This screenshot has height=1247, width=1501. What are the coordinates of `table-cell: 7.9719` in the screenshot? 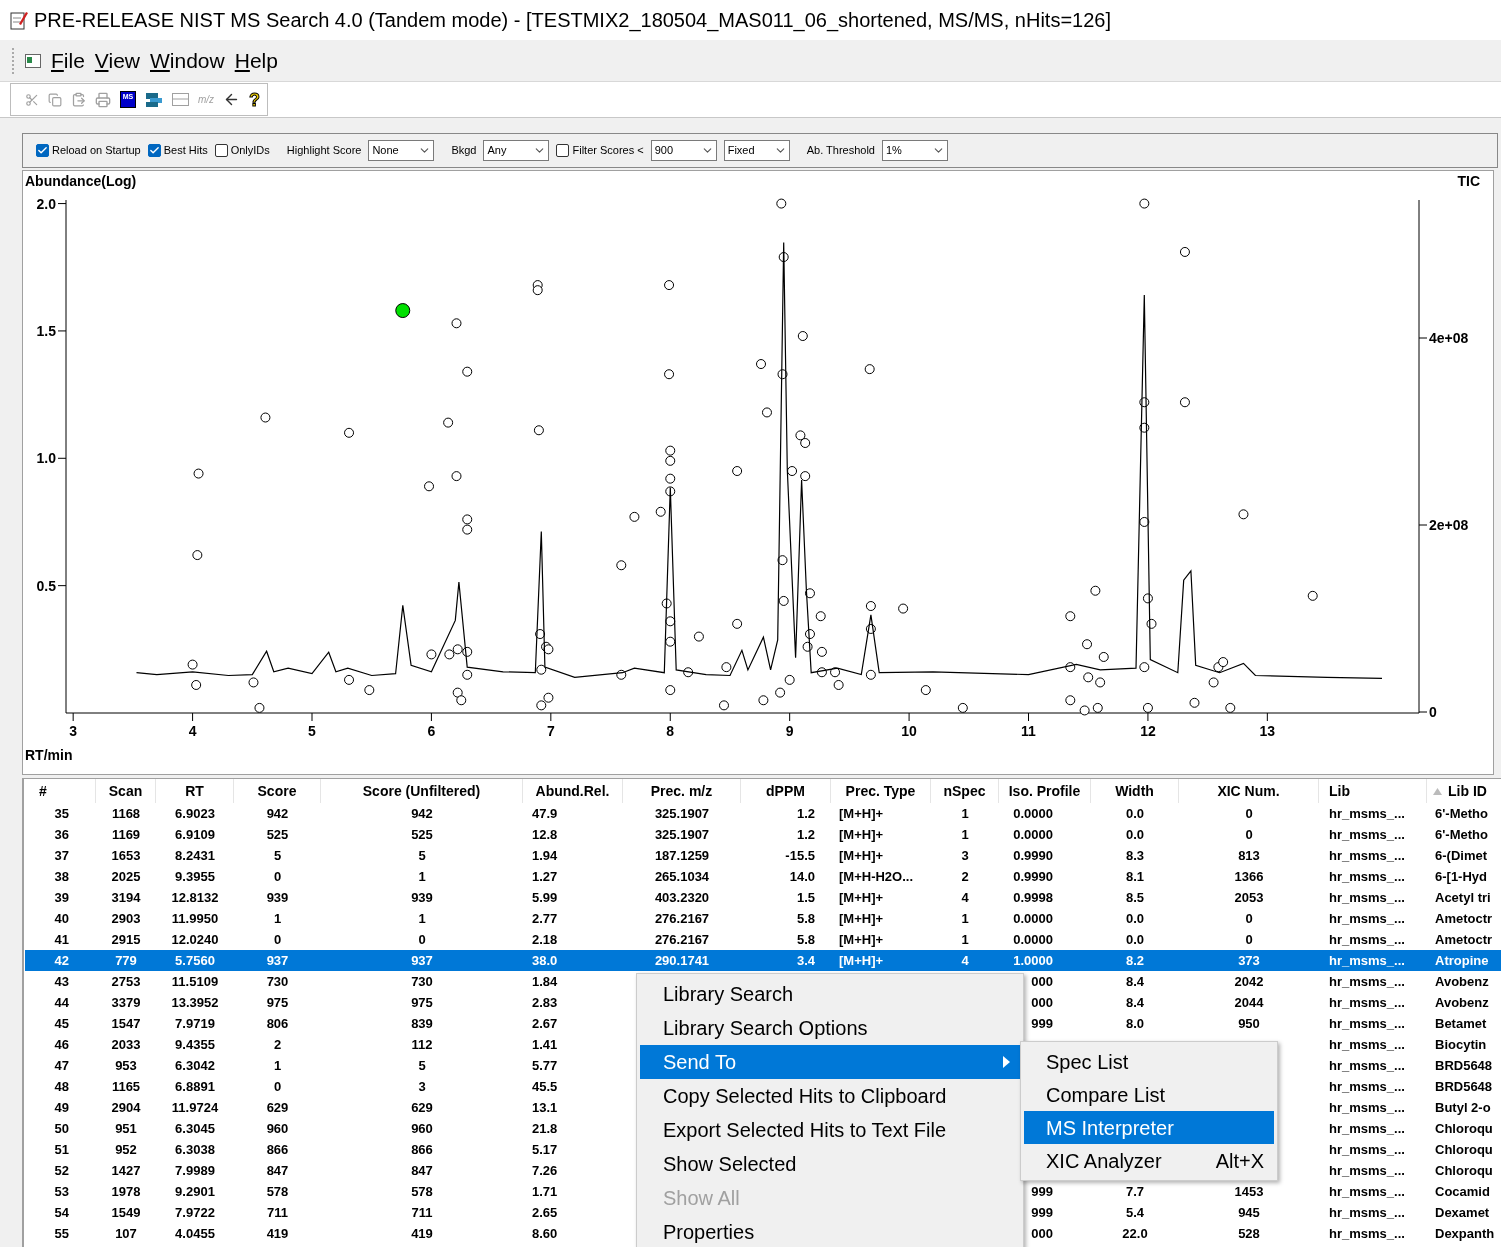 It's located at (195, 1023).